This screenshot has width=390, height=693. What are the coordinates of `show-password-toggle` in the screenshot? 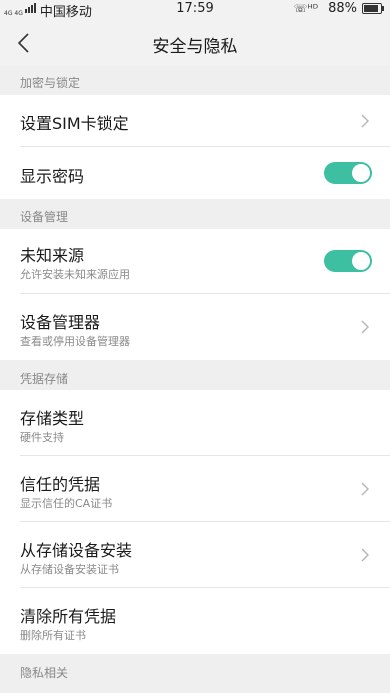 It's located at (348, 173).